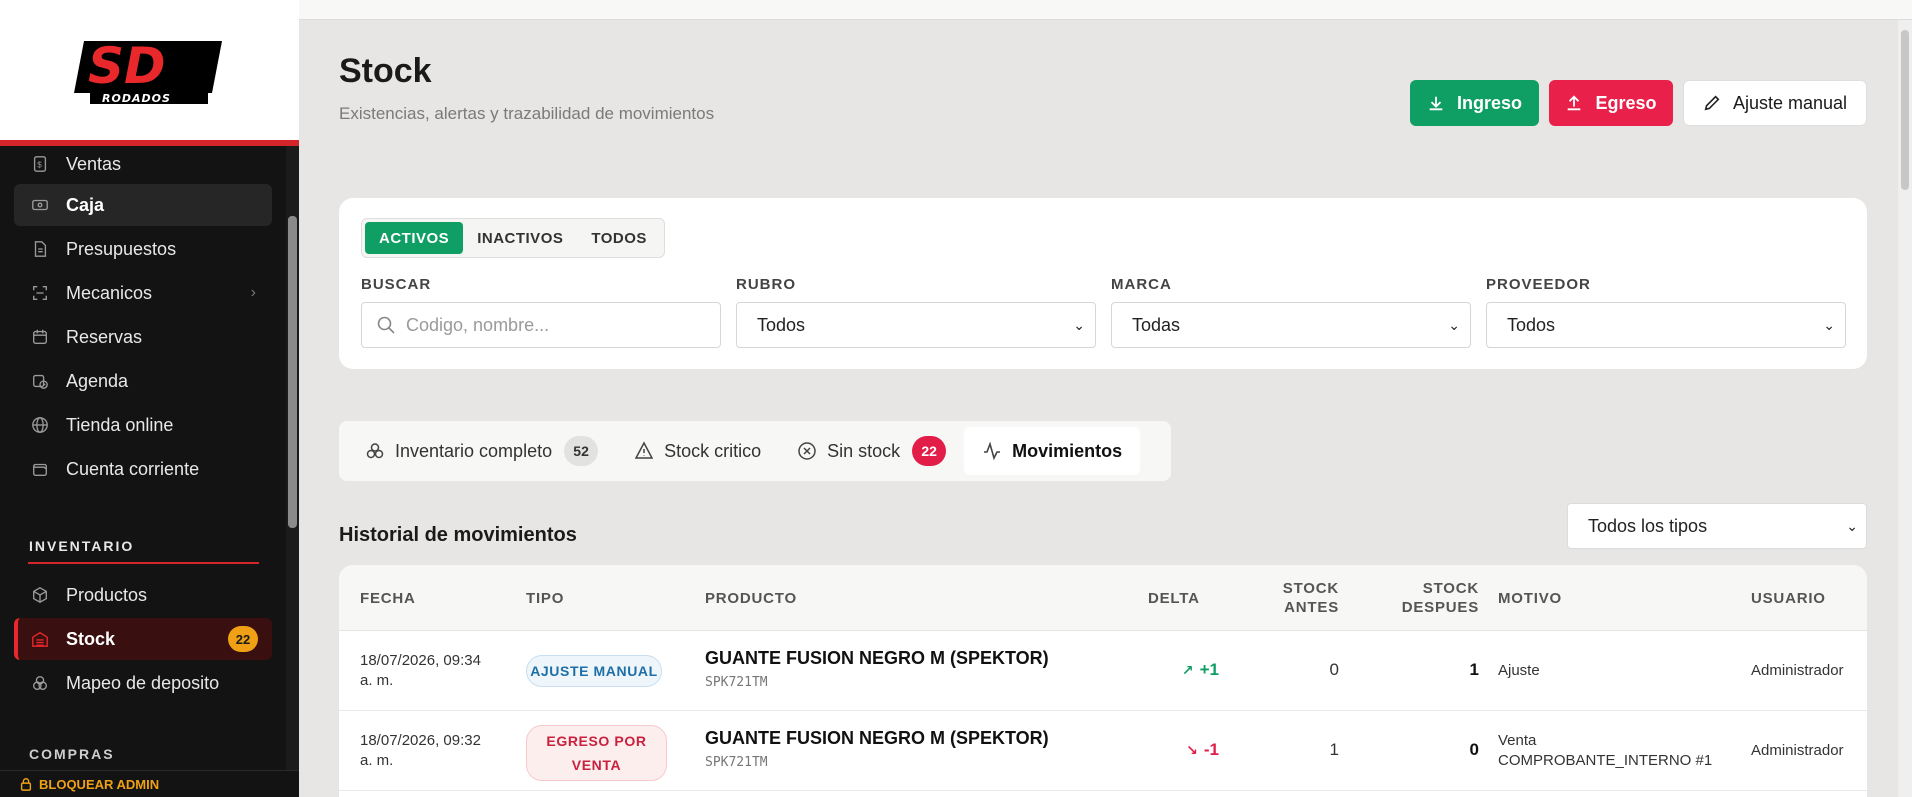 The image size is (1912, 797). What do you see at coordinates (120, 424) in the screenshot?
I see `sidebar-item-label: Tienda online` at bounding box center [120, 424].